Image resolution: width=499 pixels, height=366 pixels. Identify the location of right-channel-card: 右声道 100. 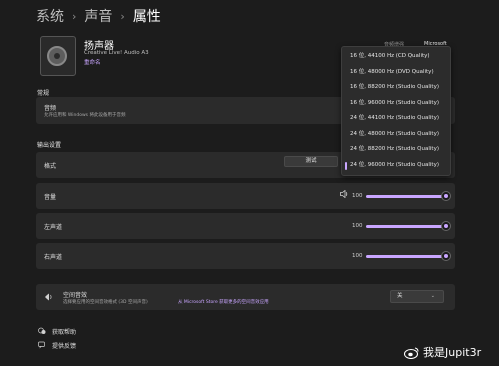
(245, 256).